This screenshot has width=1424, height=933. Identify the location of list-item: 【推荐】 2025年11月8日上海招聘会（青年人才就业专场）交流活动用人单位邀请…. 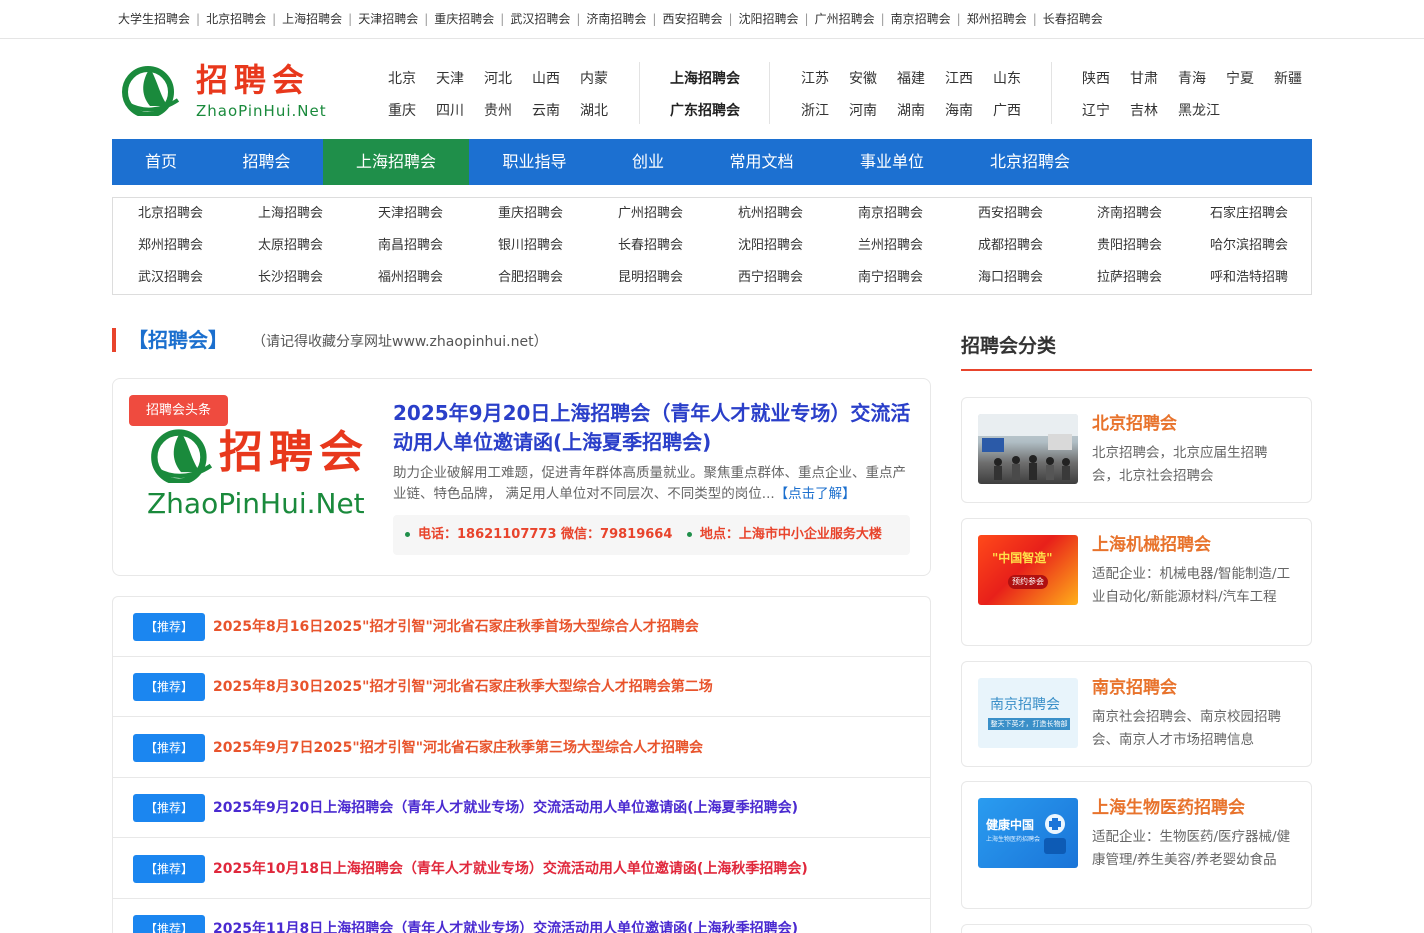
(521, 916).